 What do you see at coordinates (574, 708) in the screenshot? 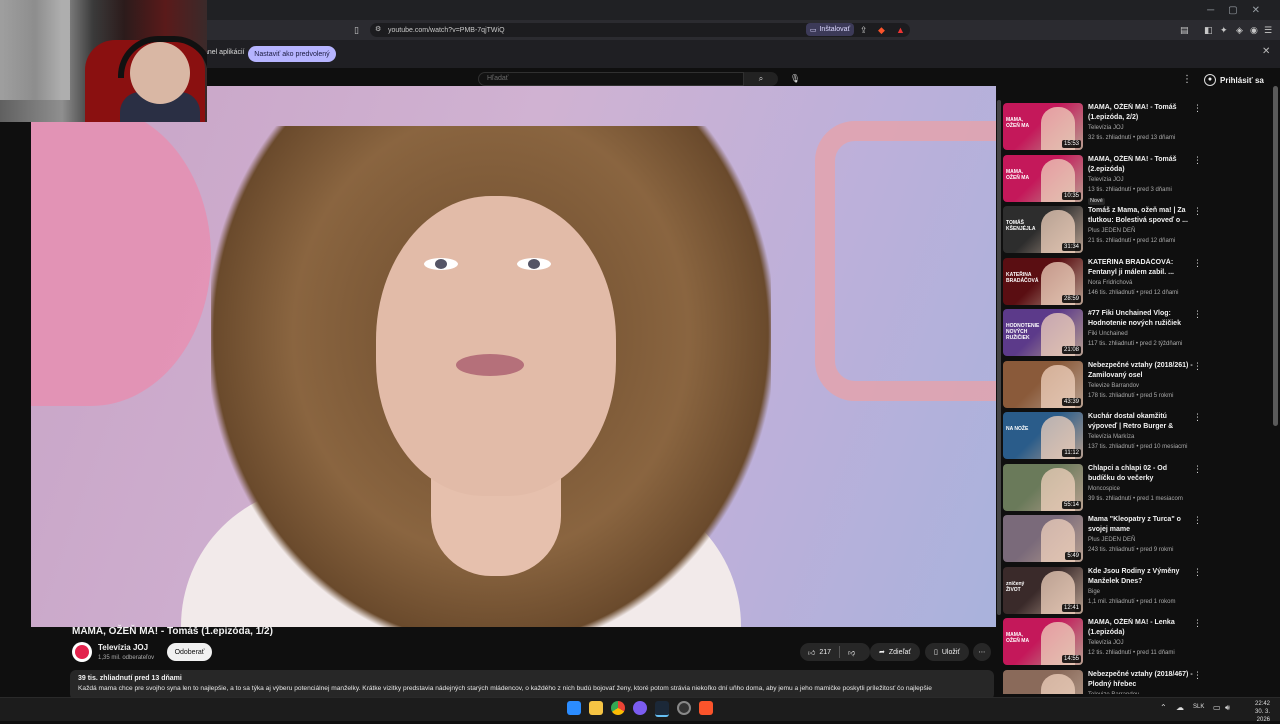
I see `start-menu-icon` at bounding box center [574, 708].